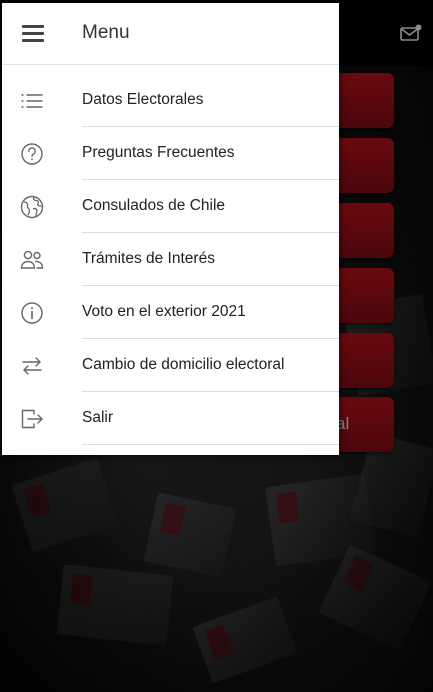 This screenshot has width=433, height=692. I want to click on menu-item-label: Consulados de Chile, so click(154, 205).